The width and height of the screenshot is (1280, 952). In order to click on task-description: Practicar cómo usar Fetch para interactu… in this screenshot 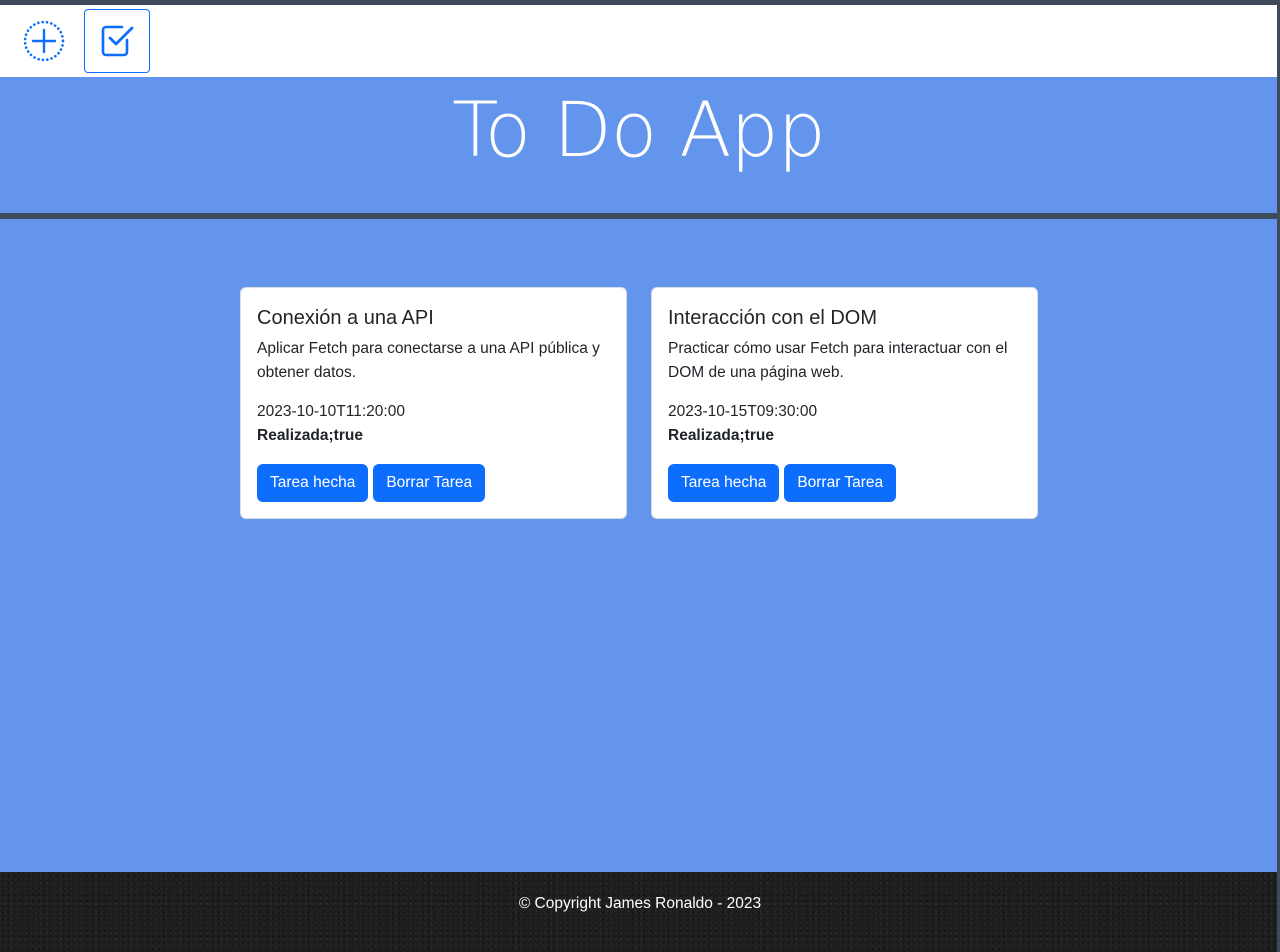, I will do `click(838, 360)`.